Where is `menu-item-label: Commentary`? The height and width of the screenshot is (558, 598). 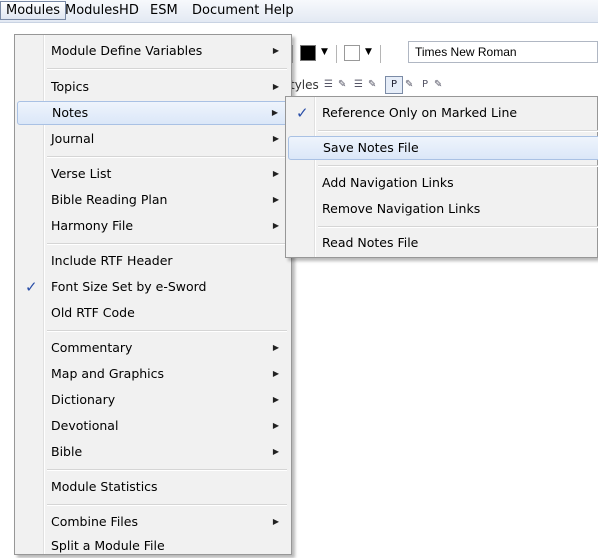
menu-item-label: Commentary is located at coordinates (92, 347).